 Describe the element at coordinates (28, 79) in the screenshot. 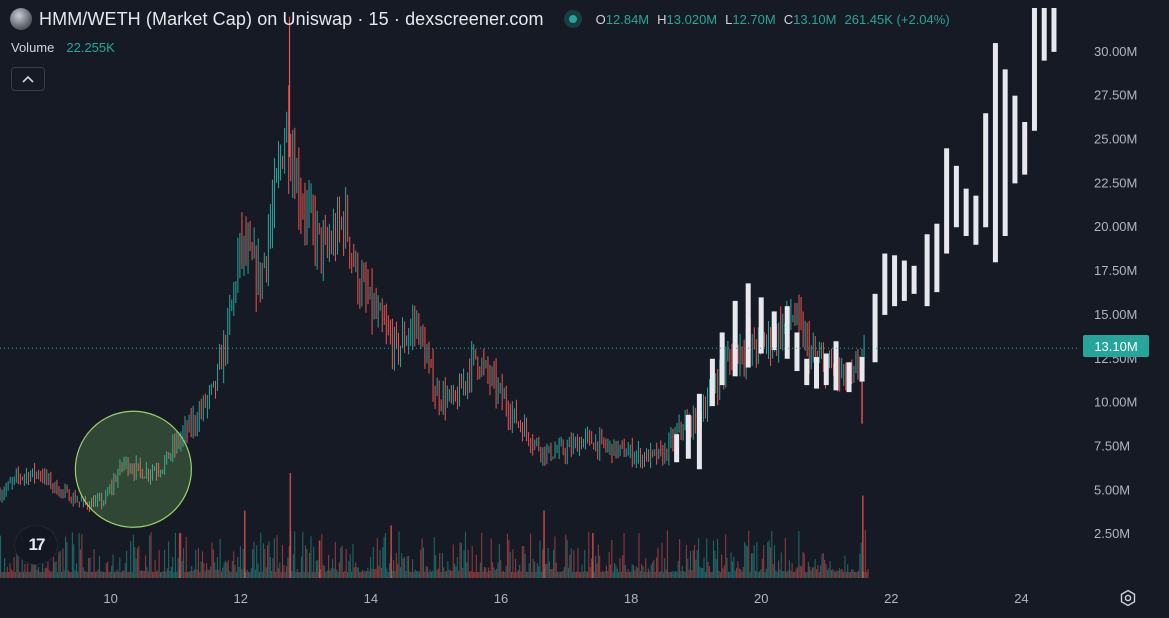

I see `collapse-legend-button` at that location.